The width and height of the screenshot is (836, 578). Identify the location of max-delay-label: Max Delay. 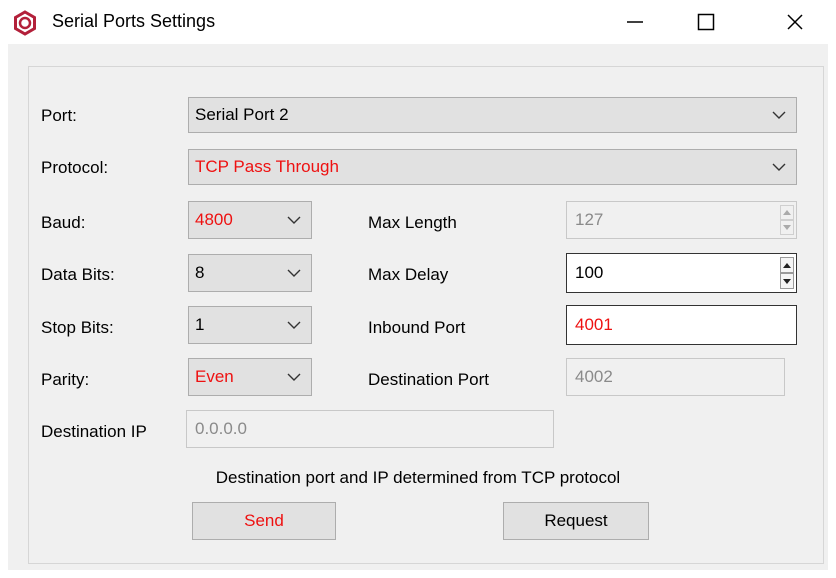
(408, 274).